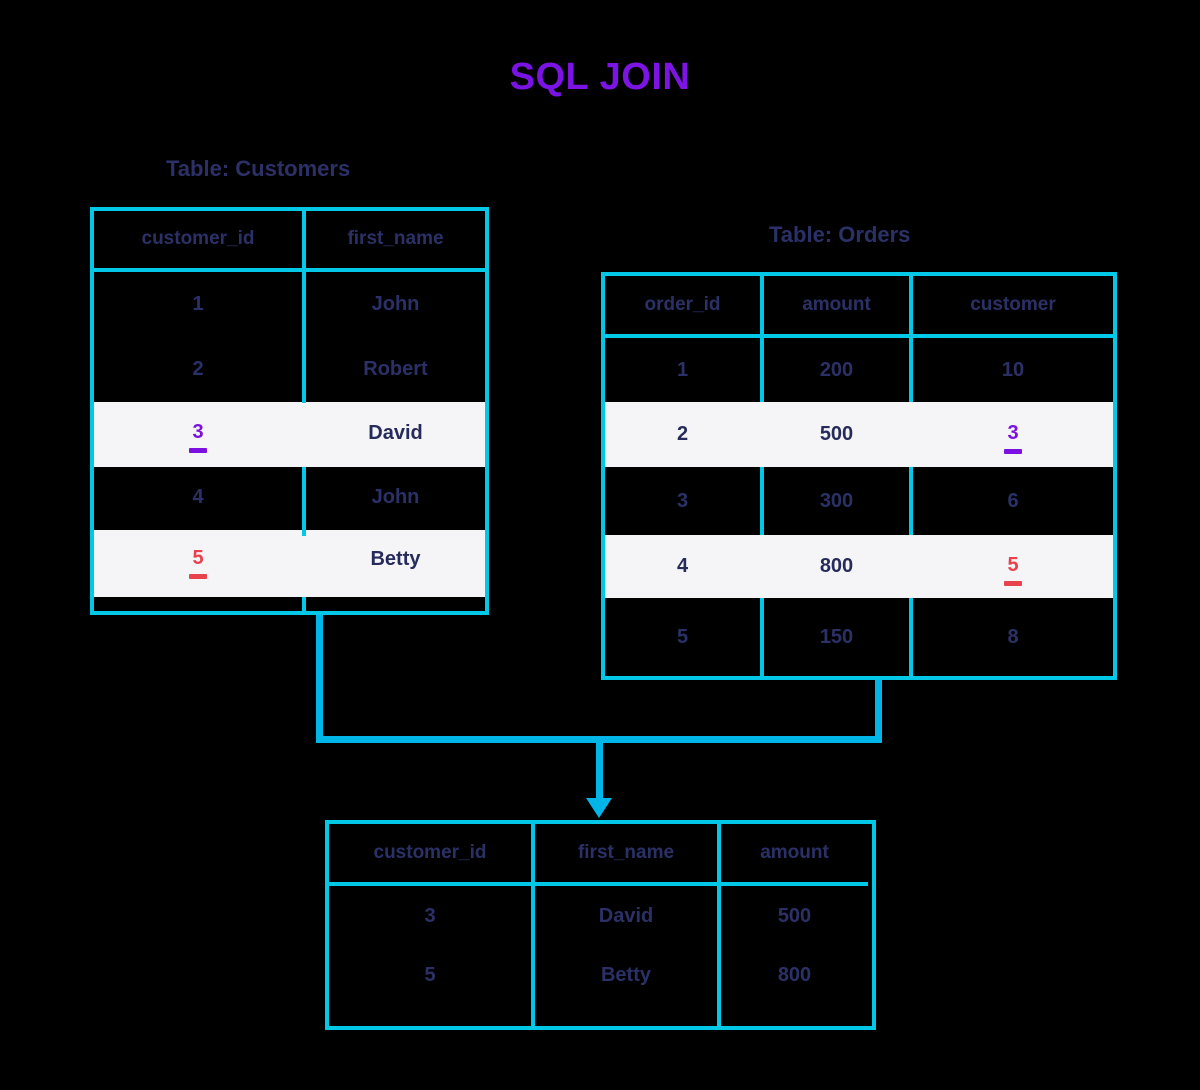  What do you see at coordinates (599, 808) in the screenshot?
I see `connector-arrow-head` at bounding box center [599, 808].